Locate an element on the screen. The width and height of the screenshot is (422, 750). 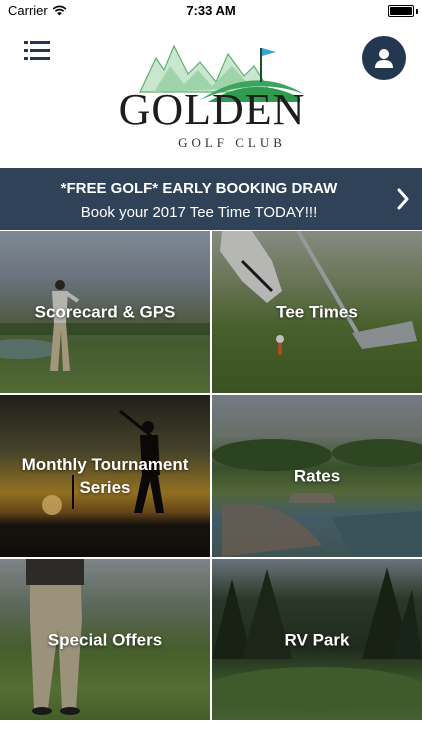
tile-special-offers: Special Offers is located at coordinates (105, 640).